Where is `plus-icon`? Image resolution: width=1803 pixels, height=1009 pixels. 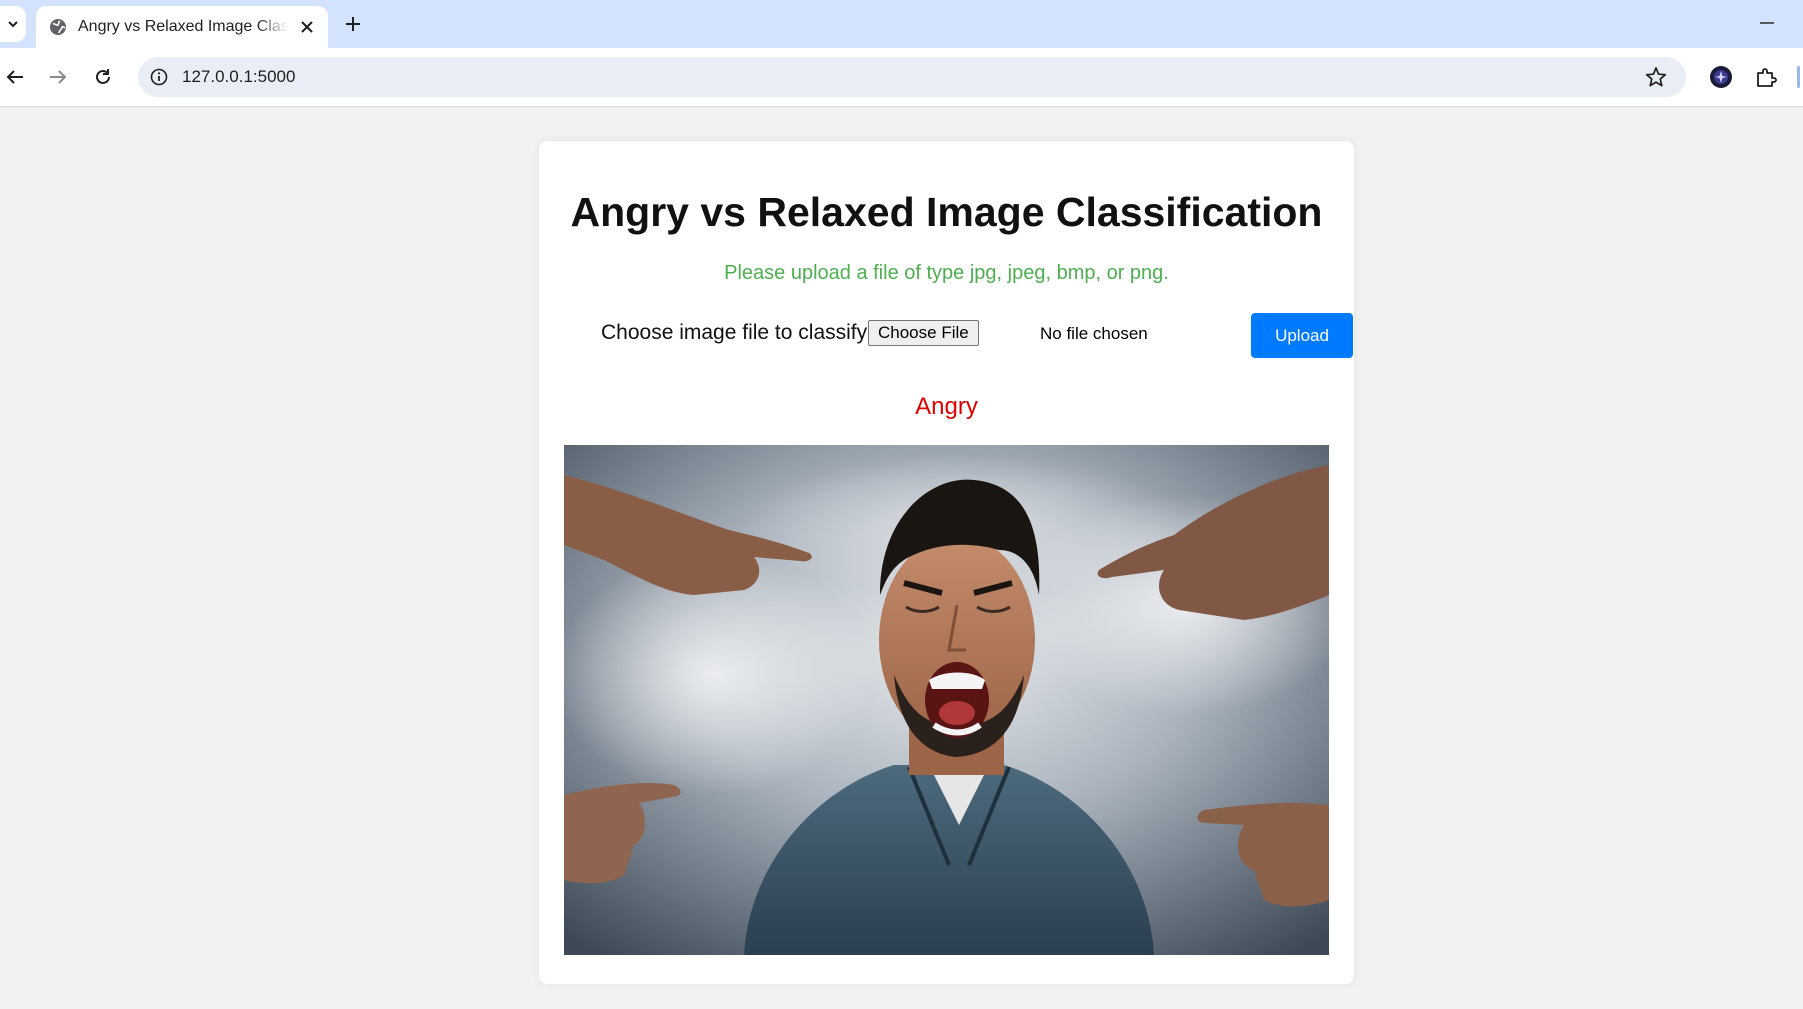
plus-icon is located at coordinates (353, 24).